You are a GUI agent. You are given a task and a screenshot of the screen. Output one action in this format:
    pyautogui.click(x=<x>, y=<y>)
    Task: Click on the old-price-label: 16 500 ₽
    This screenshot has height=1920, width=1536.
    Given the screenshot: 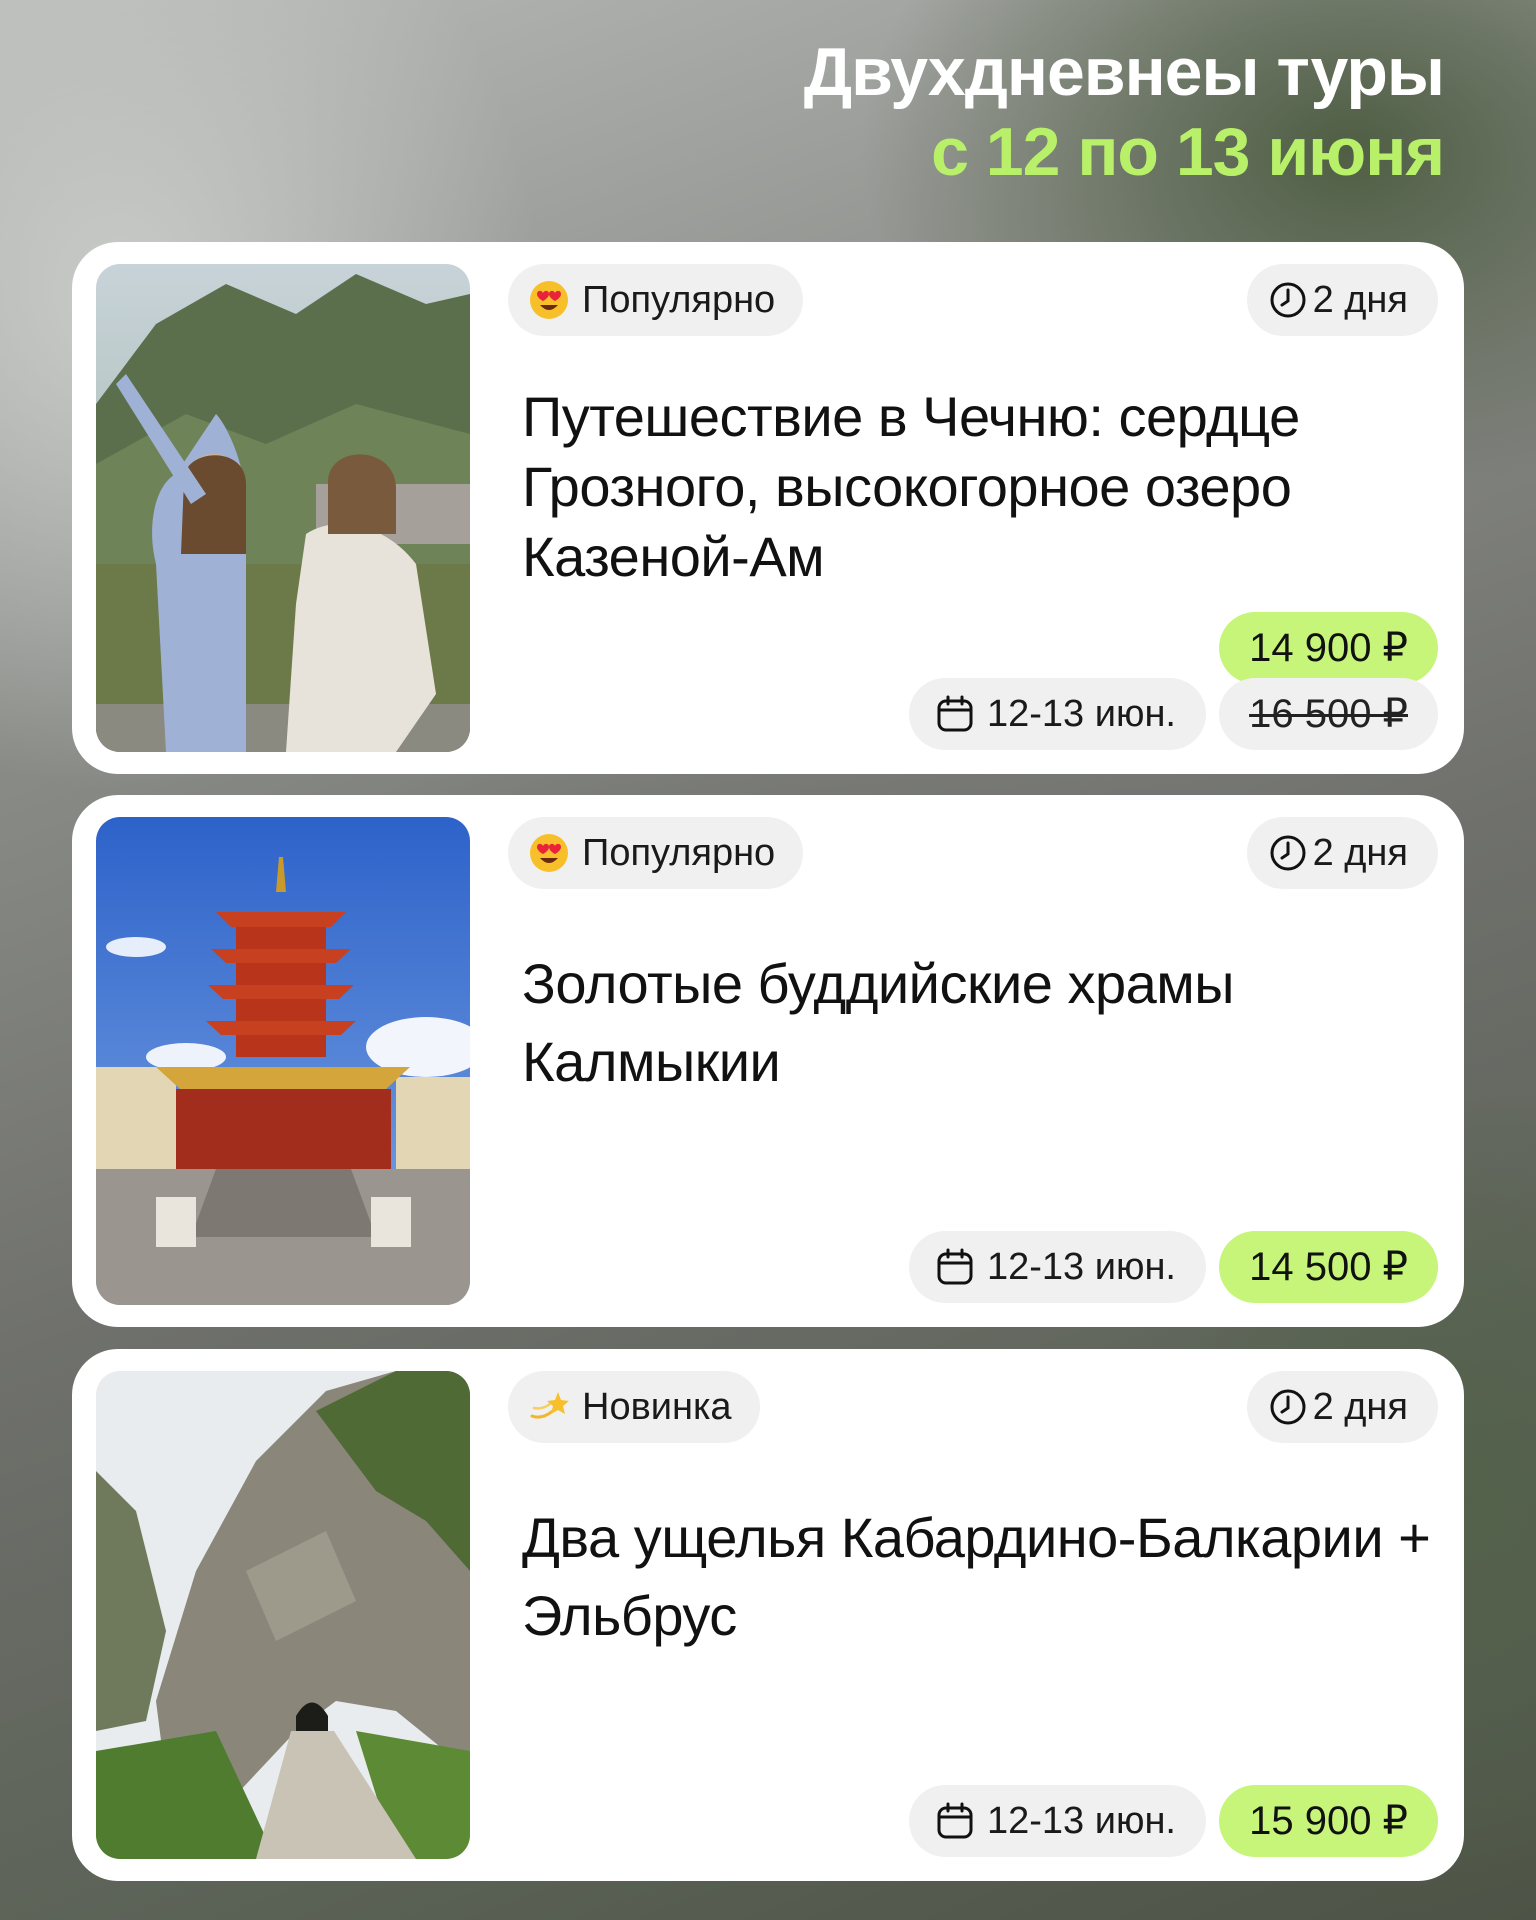 What is the action you would take?
    pyautogui.click(x=1328, y=714)
    